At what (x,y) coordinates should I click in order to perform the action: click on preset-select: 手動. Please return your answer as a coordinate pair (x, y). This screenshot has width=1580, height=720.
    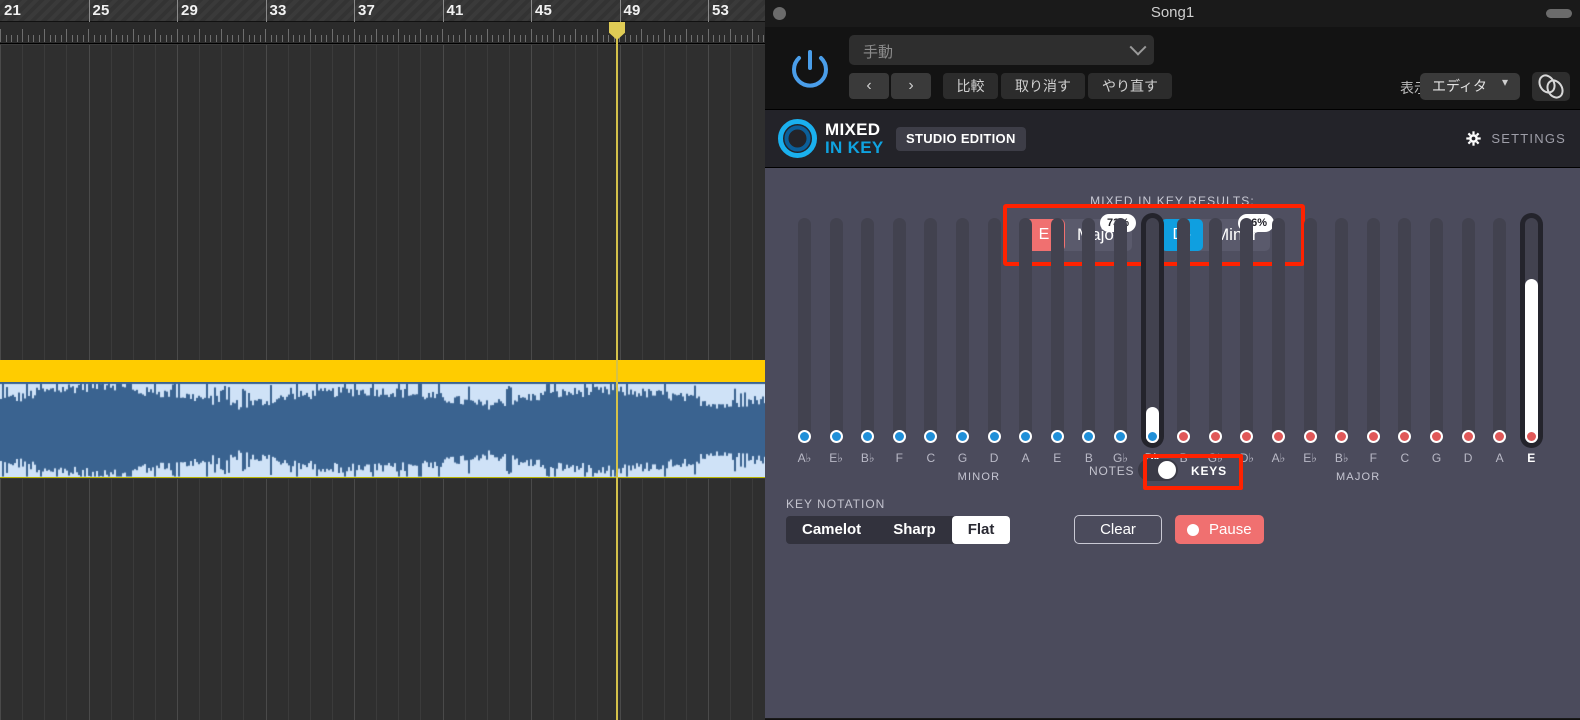
    Looking at the image, I should click on (1001, 50).